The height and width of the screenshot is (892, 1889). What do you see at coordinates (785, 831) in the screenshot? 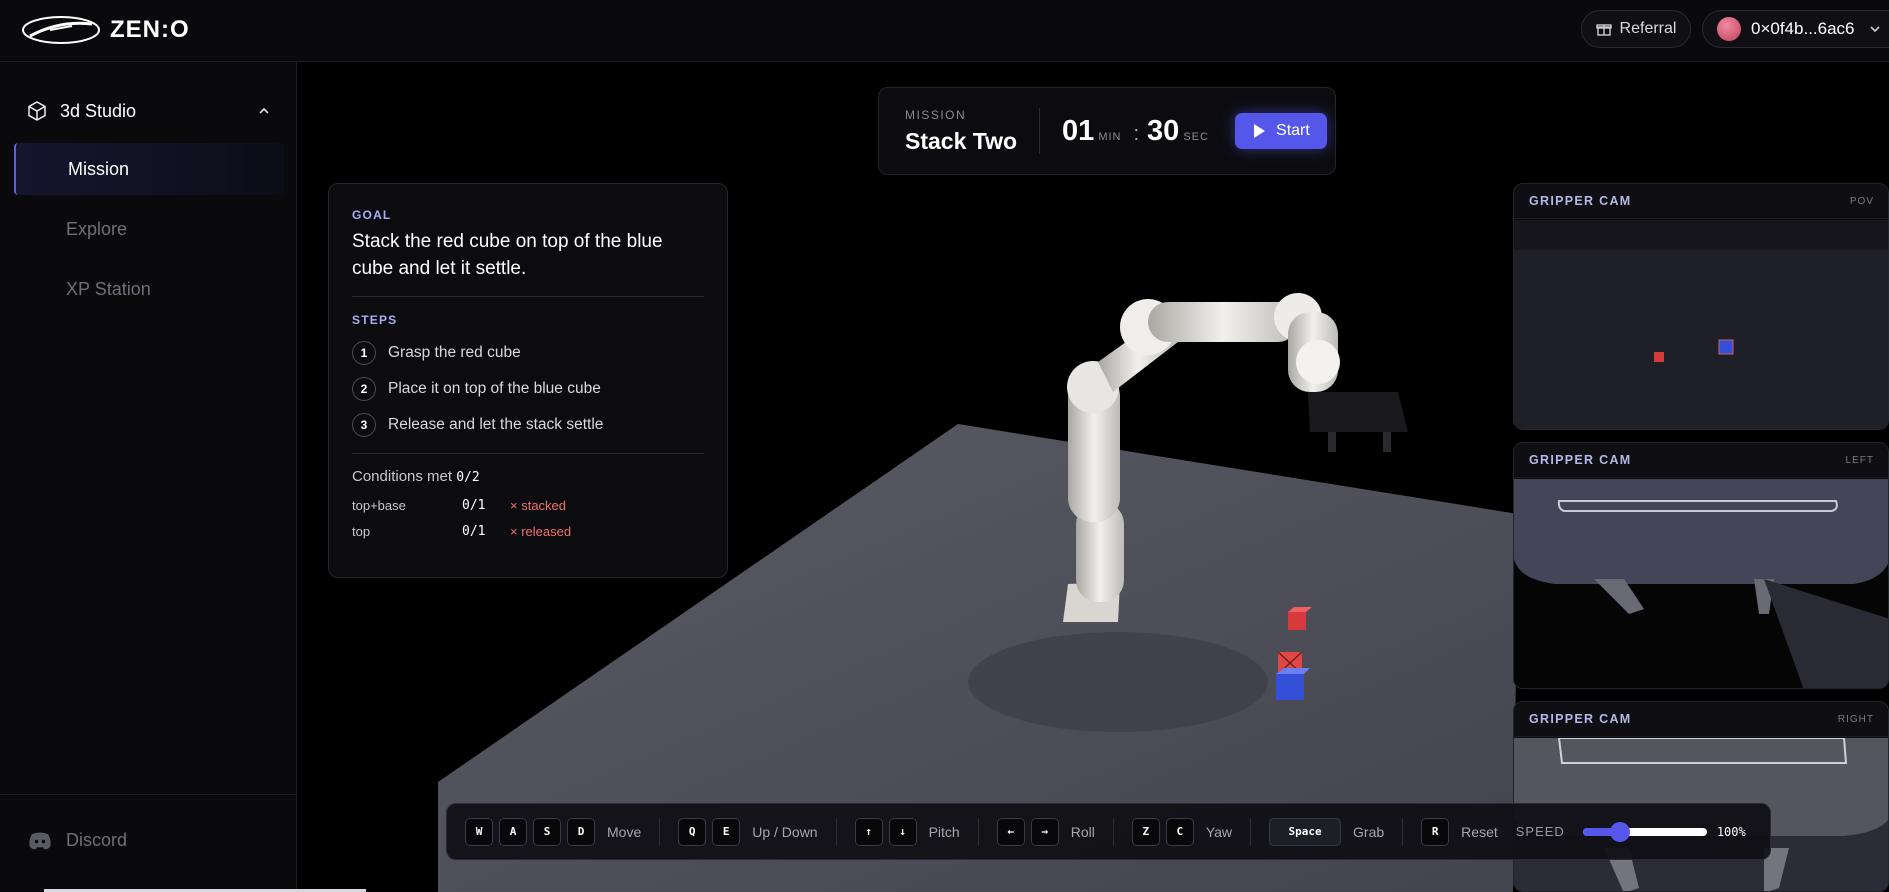
I see `control-label-up-down: Up / Down` at bounding box center [785, 831].